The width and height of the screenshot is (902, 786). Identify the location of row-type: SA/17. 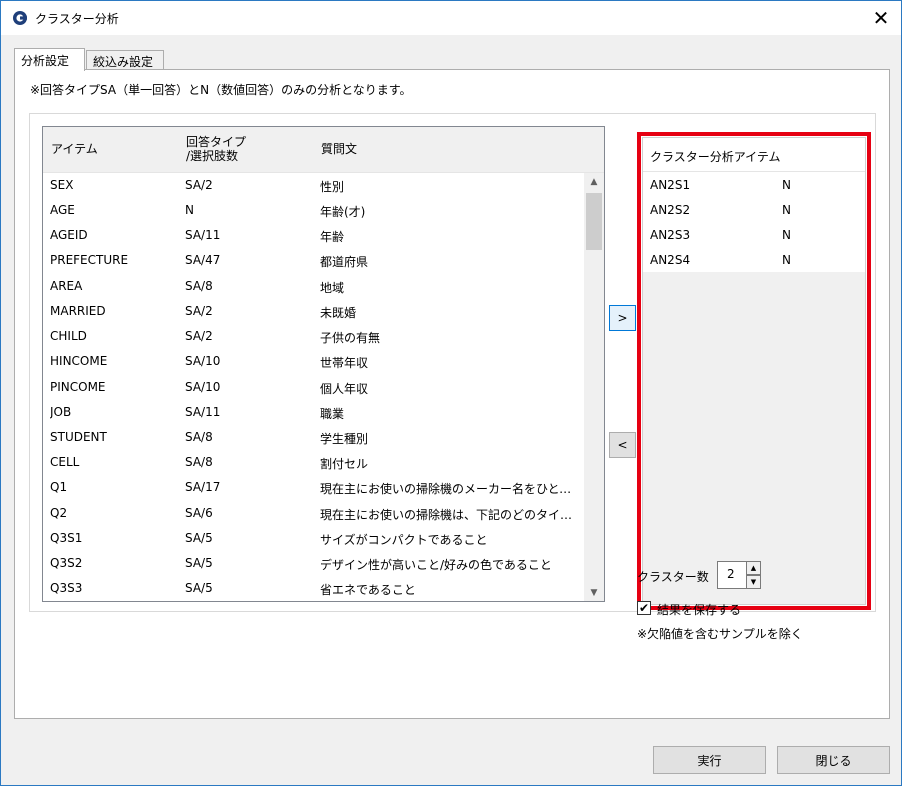
(203, 487).